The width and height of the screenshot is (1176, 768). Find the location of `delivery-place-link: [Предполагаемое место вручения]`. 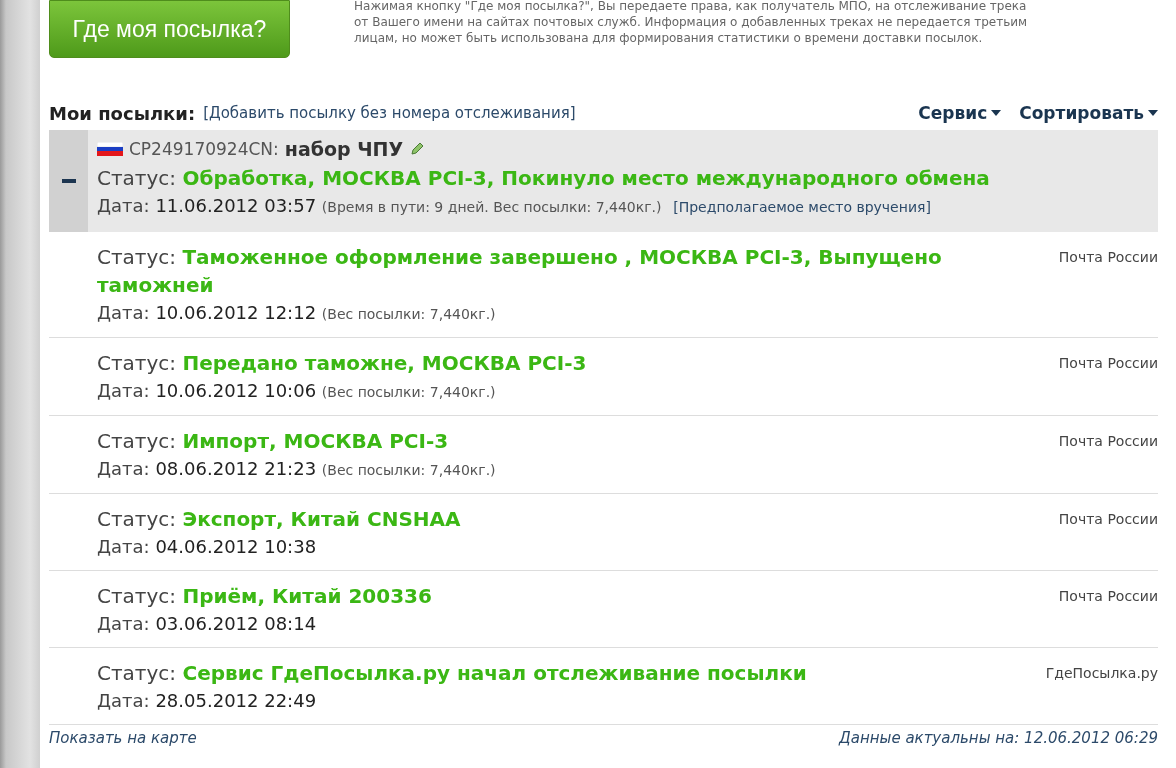

delivery-place-link: [Предполагаемое место вручения] is located at coordinates (802, 207).